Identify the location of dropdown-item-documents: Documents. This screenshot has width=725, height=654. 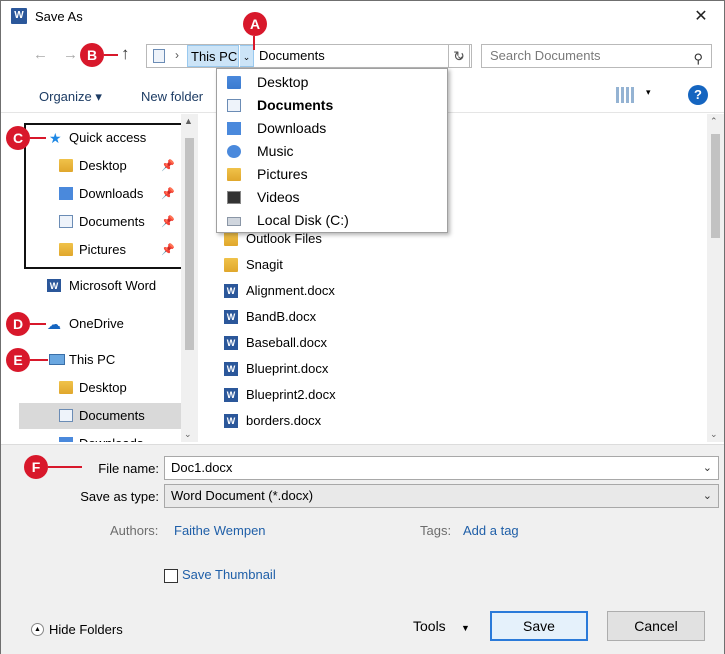
(332, 105).